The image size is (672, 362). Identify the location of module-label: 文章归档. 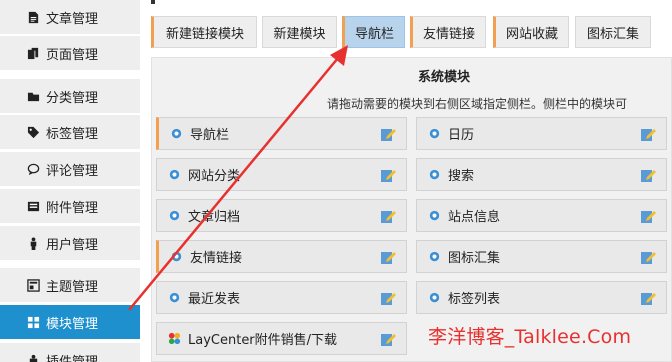
(214, 217).